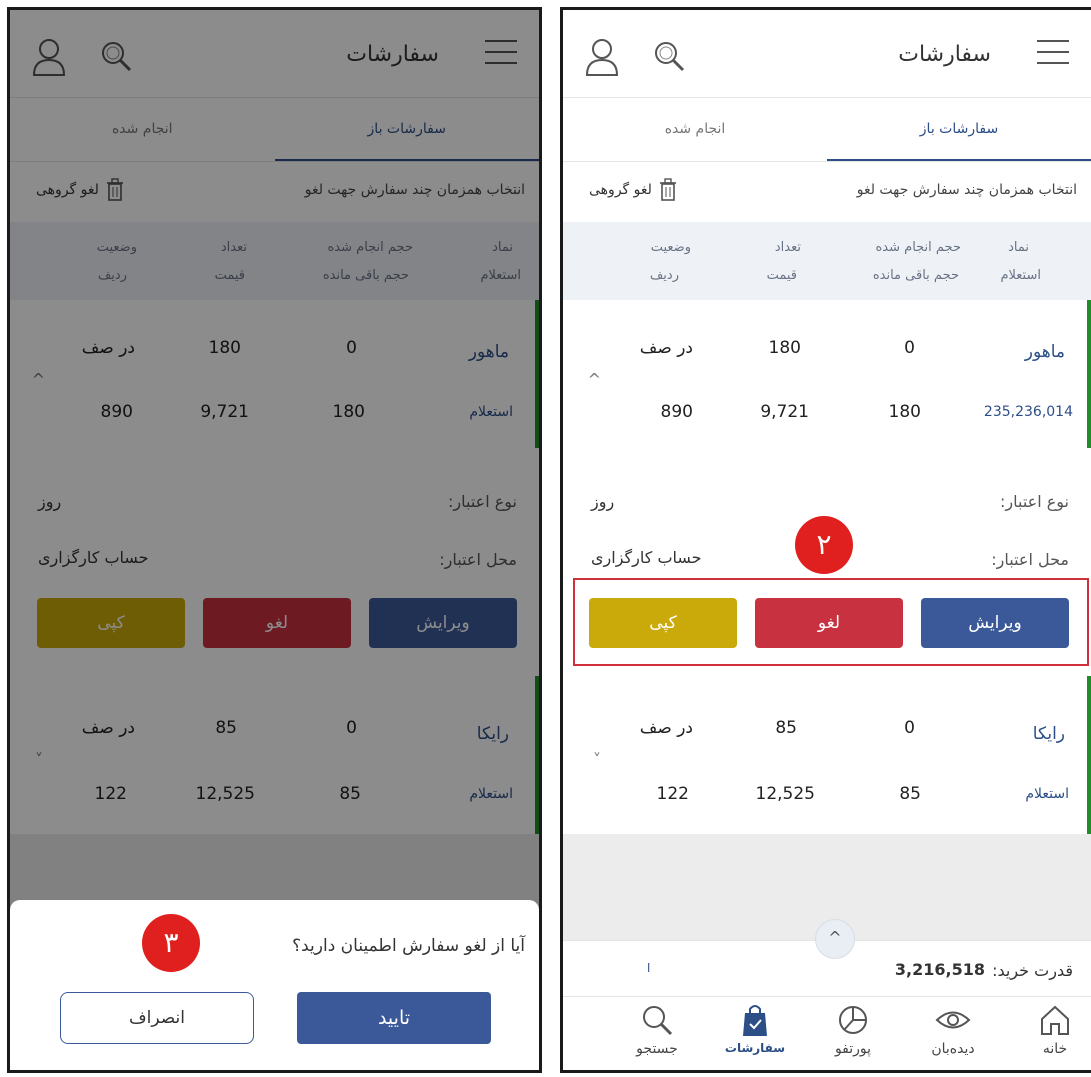 This screenshot has height=1077, width=1091. I want to click on nav-home-label: خانه, so click(1055, 1049).